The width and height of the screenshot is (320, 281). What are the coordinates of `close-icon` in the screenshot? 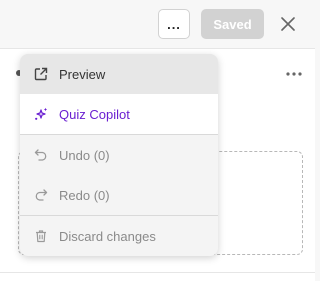 It's located at (288, 24).